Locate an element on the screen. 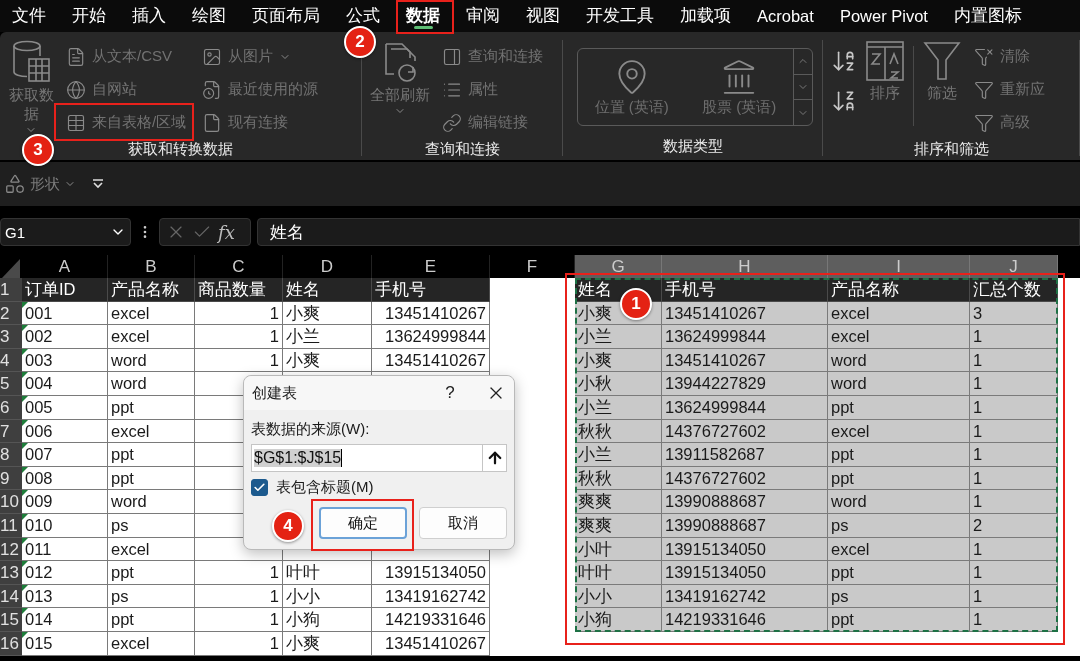  dialog-button: 取消 is located at coordinates (463, 523).